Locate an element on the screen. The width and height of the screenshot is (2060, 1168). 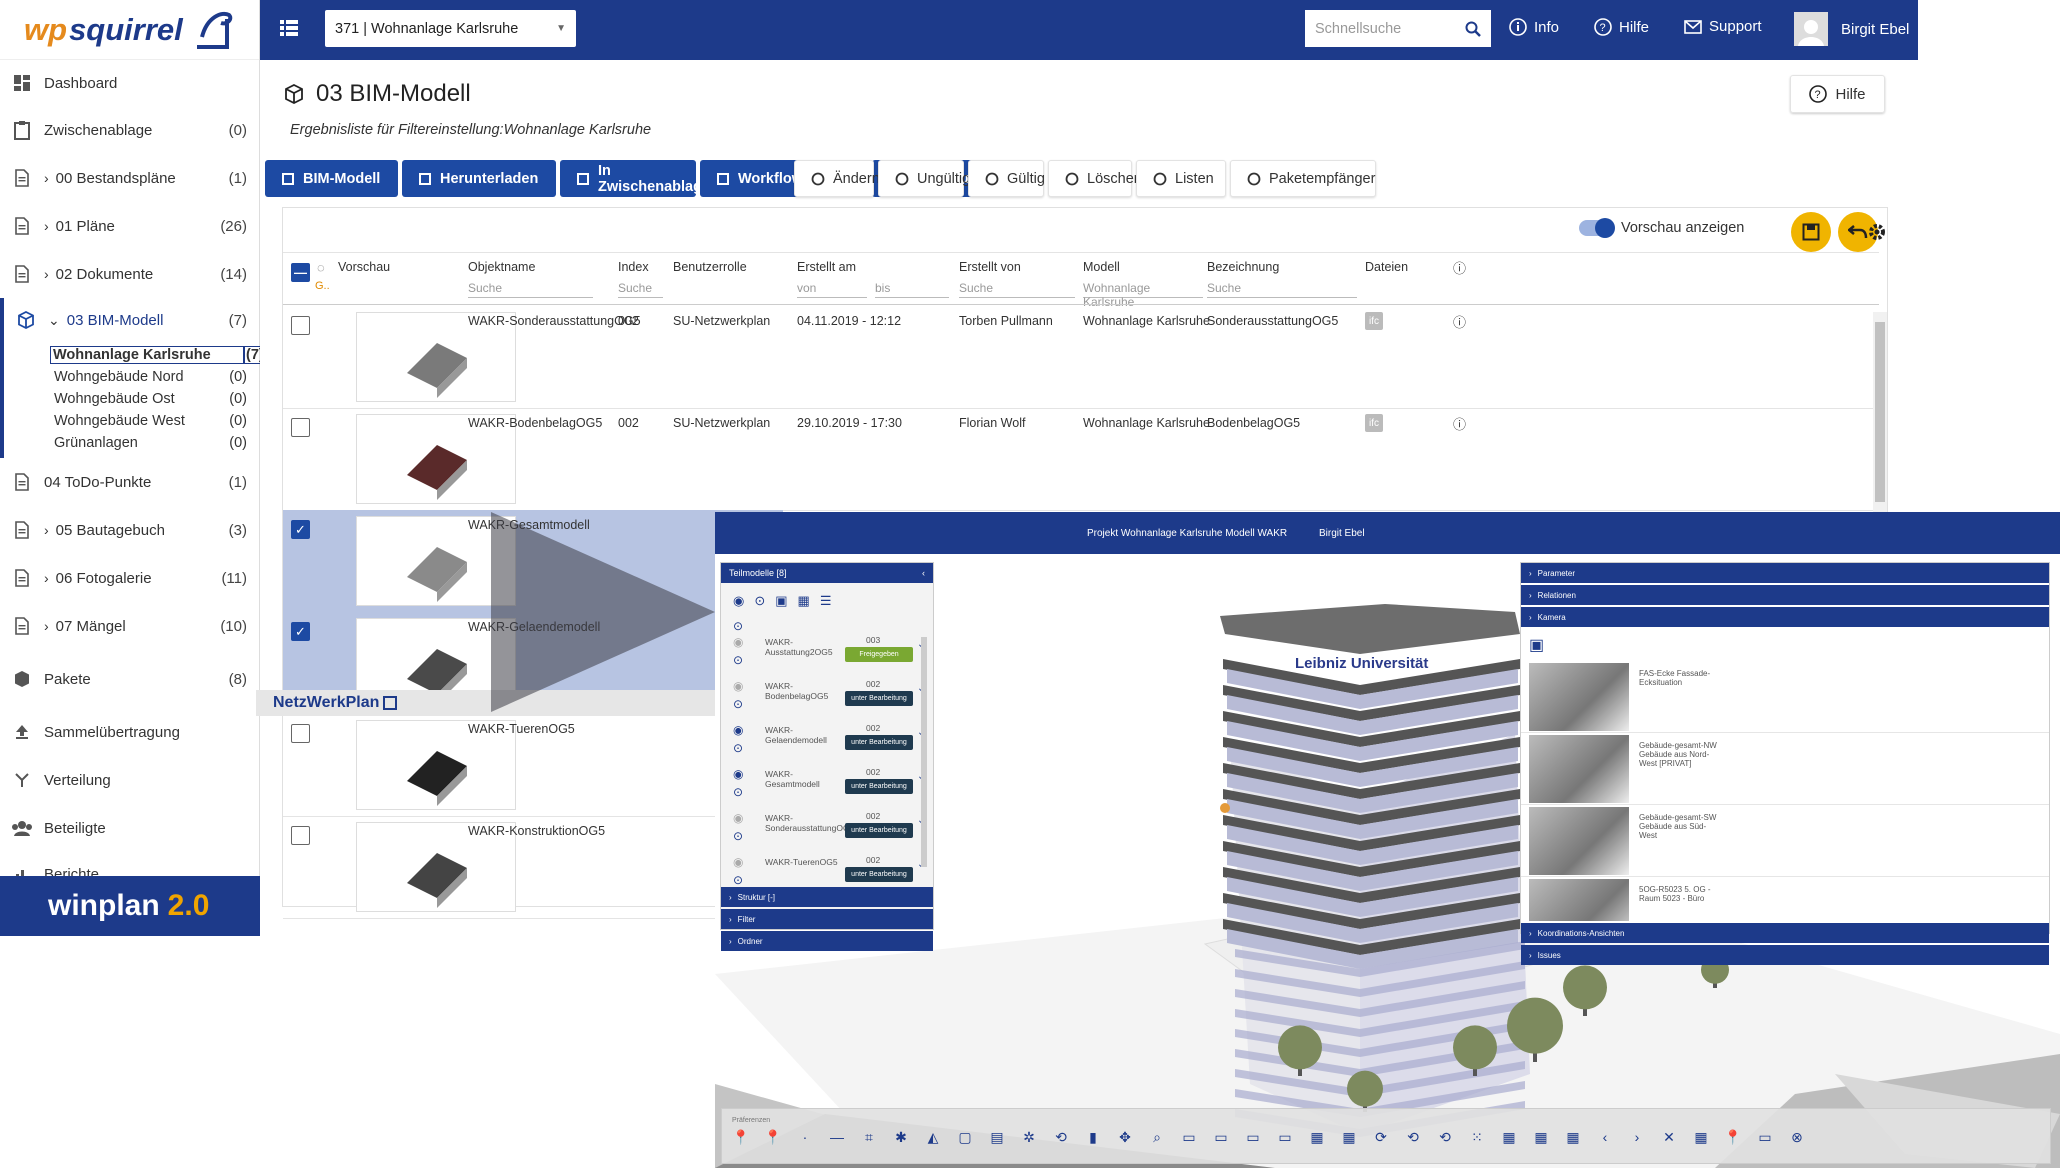
row-checkbox: ✓ is located at coordinates (300, 631).